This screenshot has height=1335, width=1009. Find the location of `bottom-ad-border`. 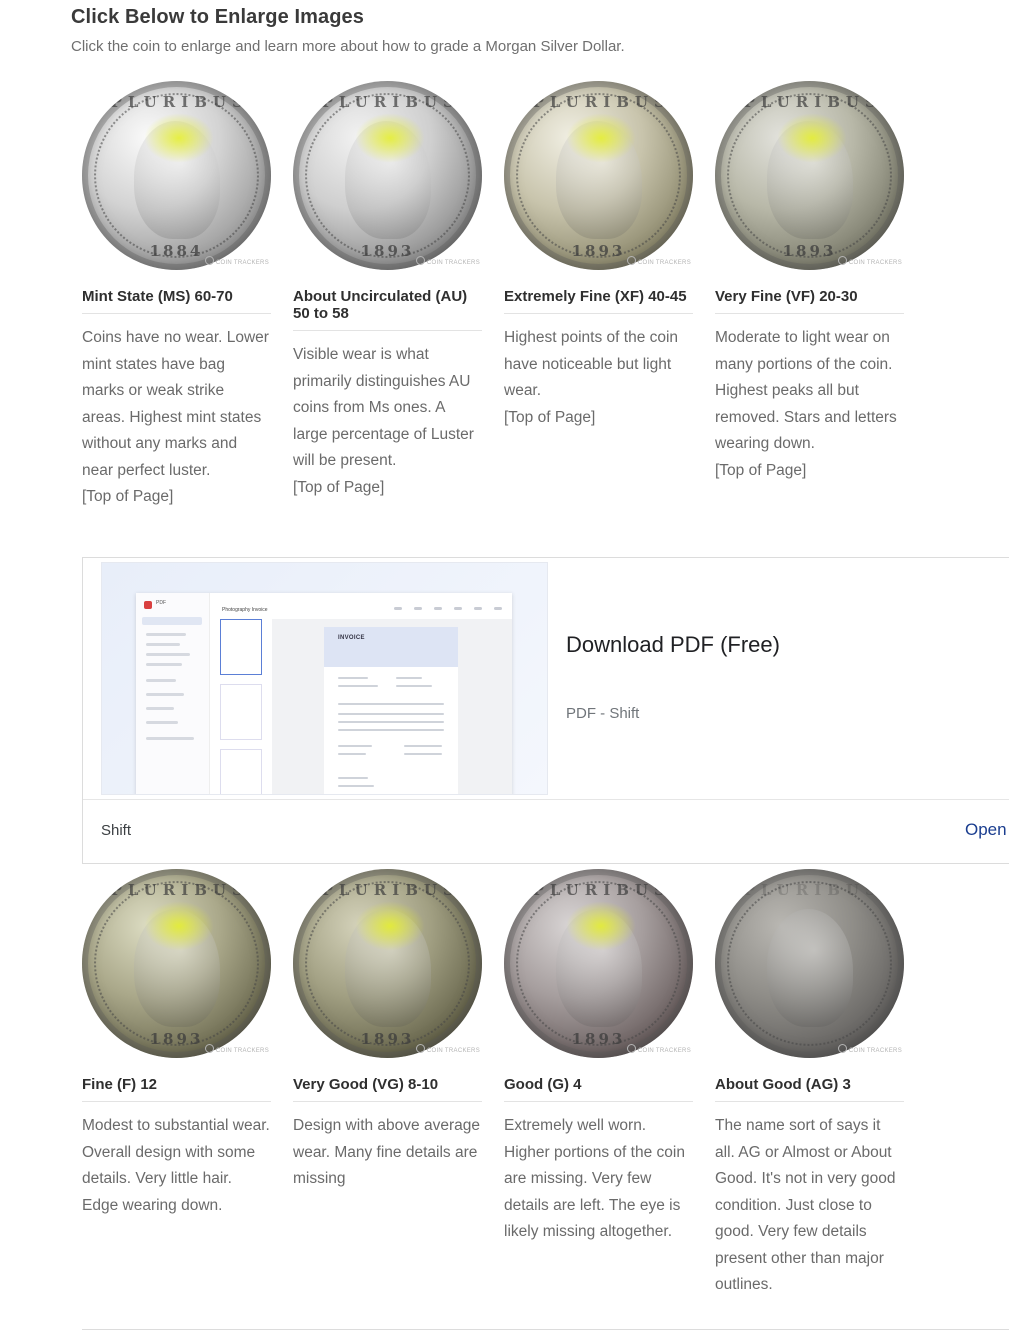

bottom-ad-border is located at coordinates (545, 1329).